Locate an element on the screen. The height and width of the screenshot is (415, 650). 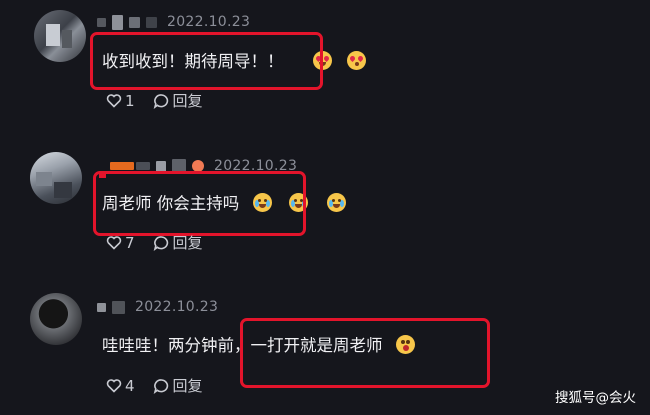
comment-text: 收到收到！期待周导！！ is located at coordinates (234, 60).